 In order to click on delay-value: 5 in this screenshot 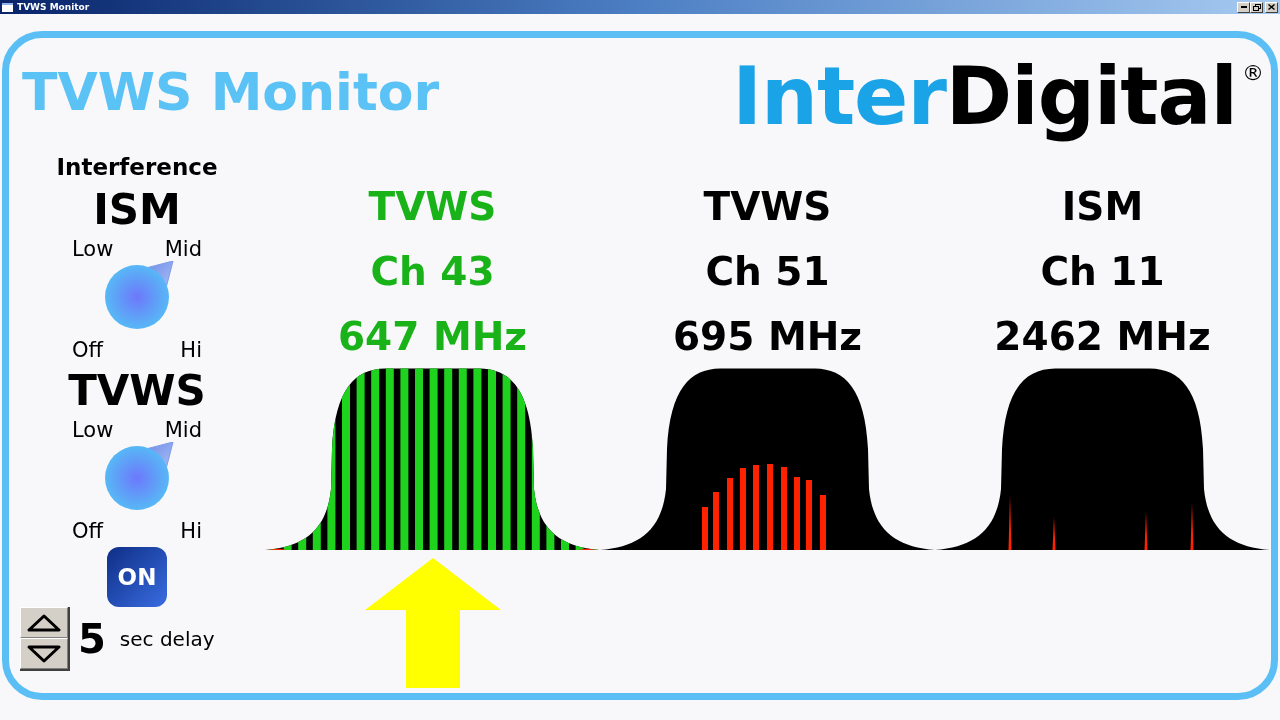, I will do `click(92, 639)`.